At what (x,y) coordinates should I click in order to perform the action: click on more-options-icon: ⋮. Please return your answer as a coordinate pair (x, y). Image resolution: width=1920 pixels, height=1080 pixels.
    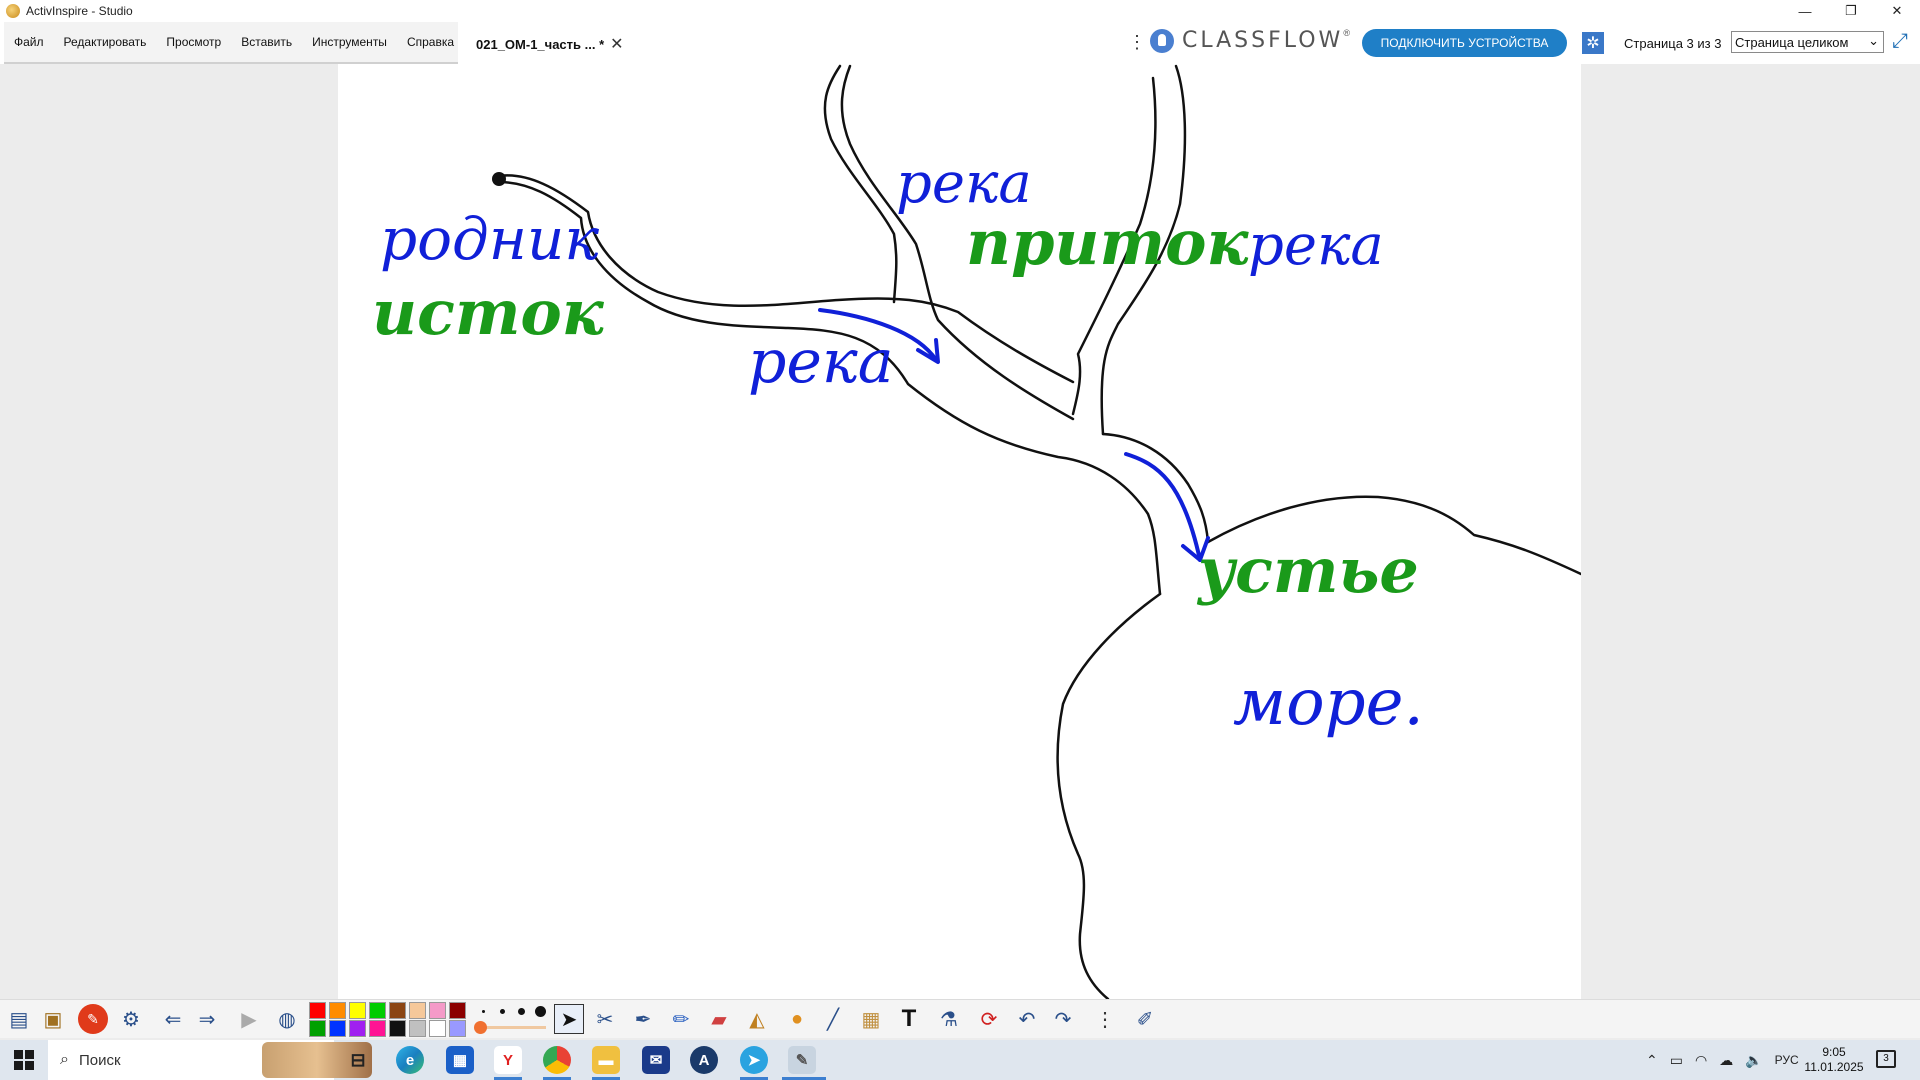
    Looking at the image, I should click on (1137, 42).